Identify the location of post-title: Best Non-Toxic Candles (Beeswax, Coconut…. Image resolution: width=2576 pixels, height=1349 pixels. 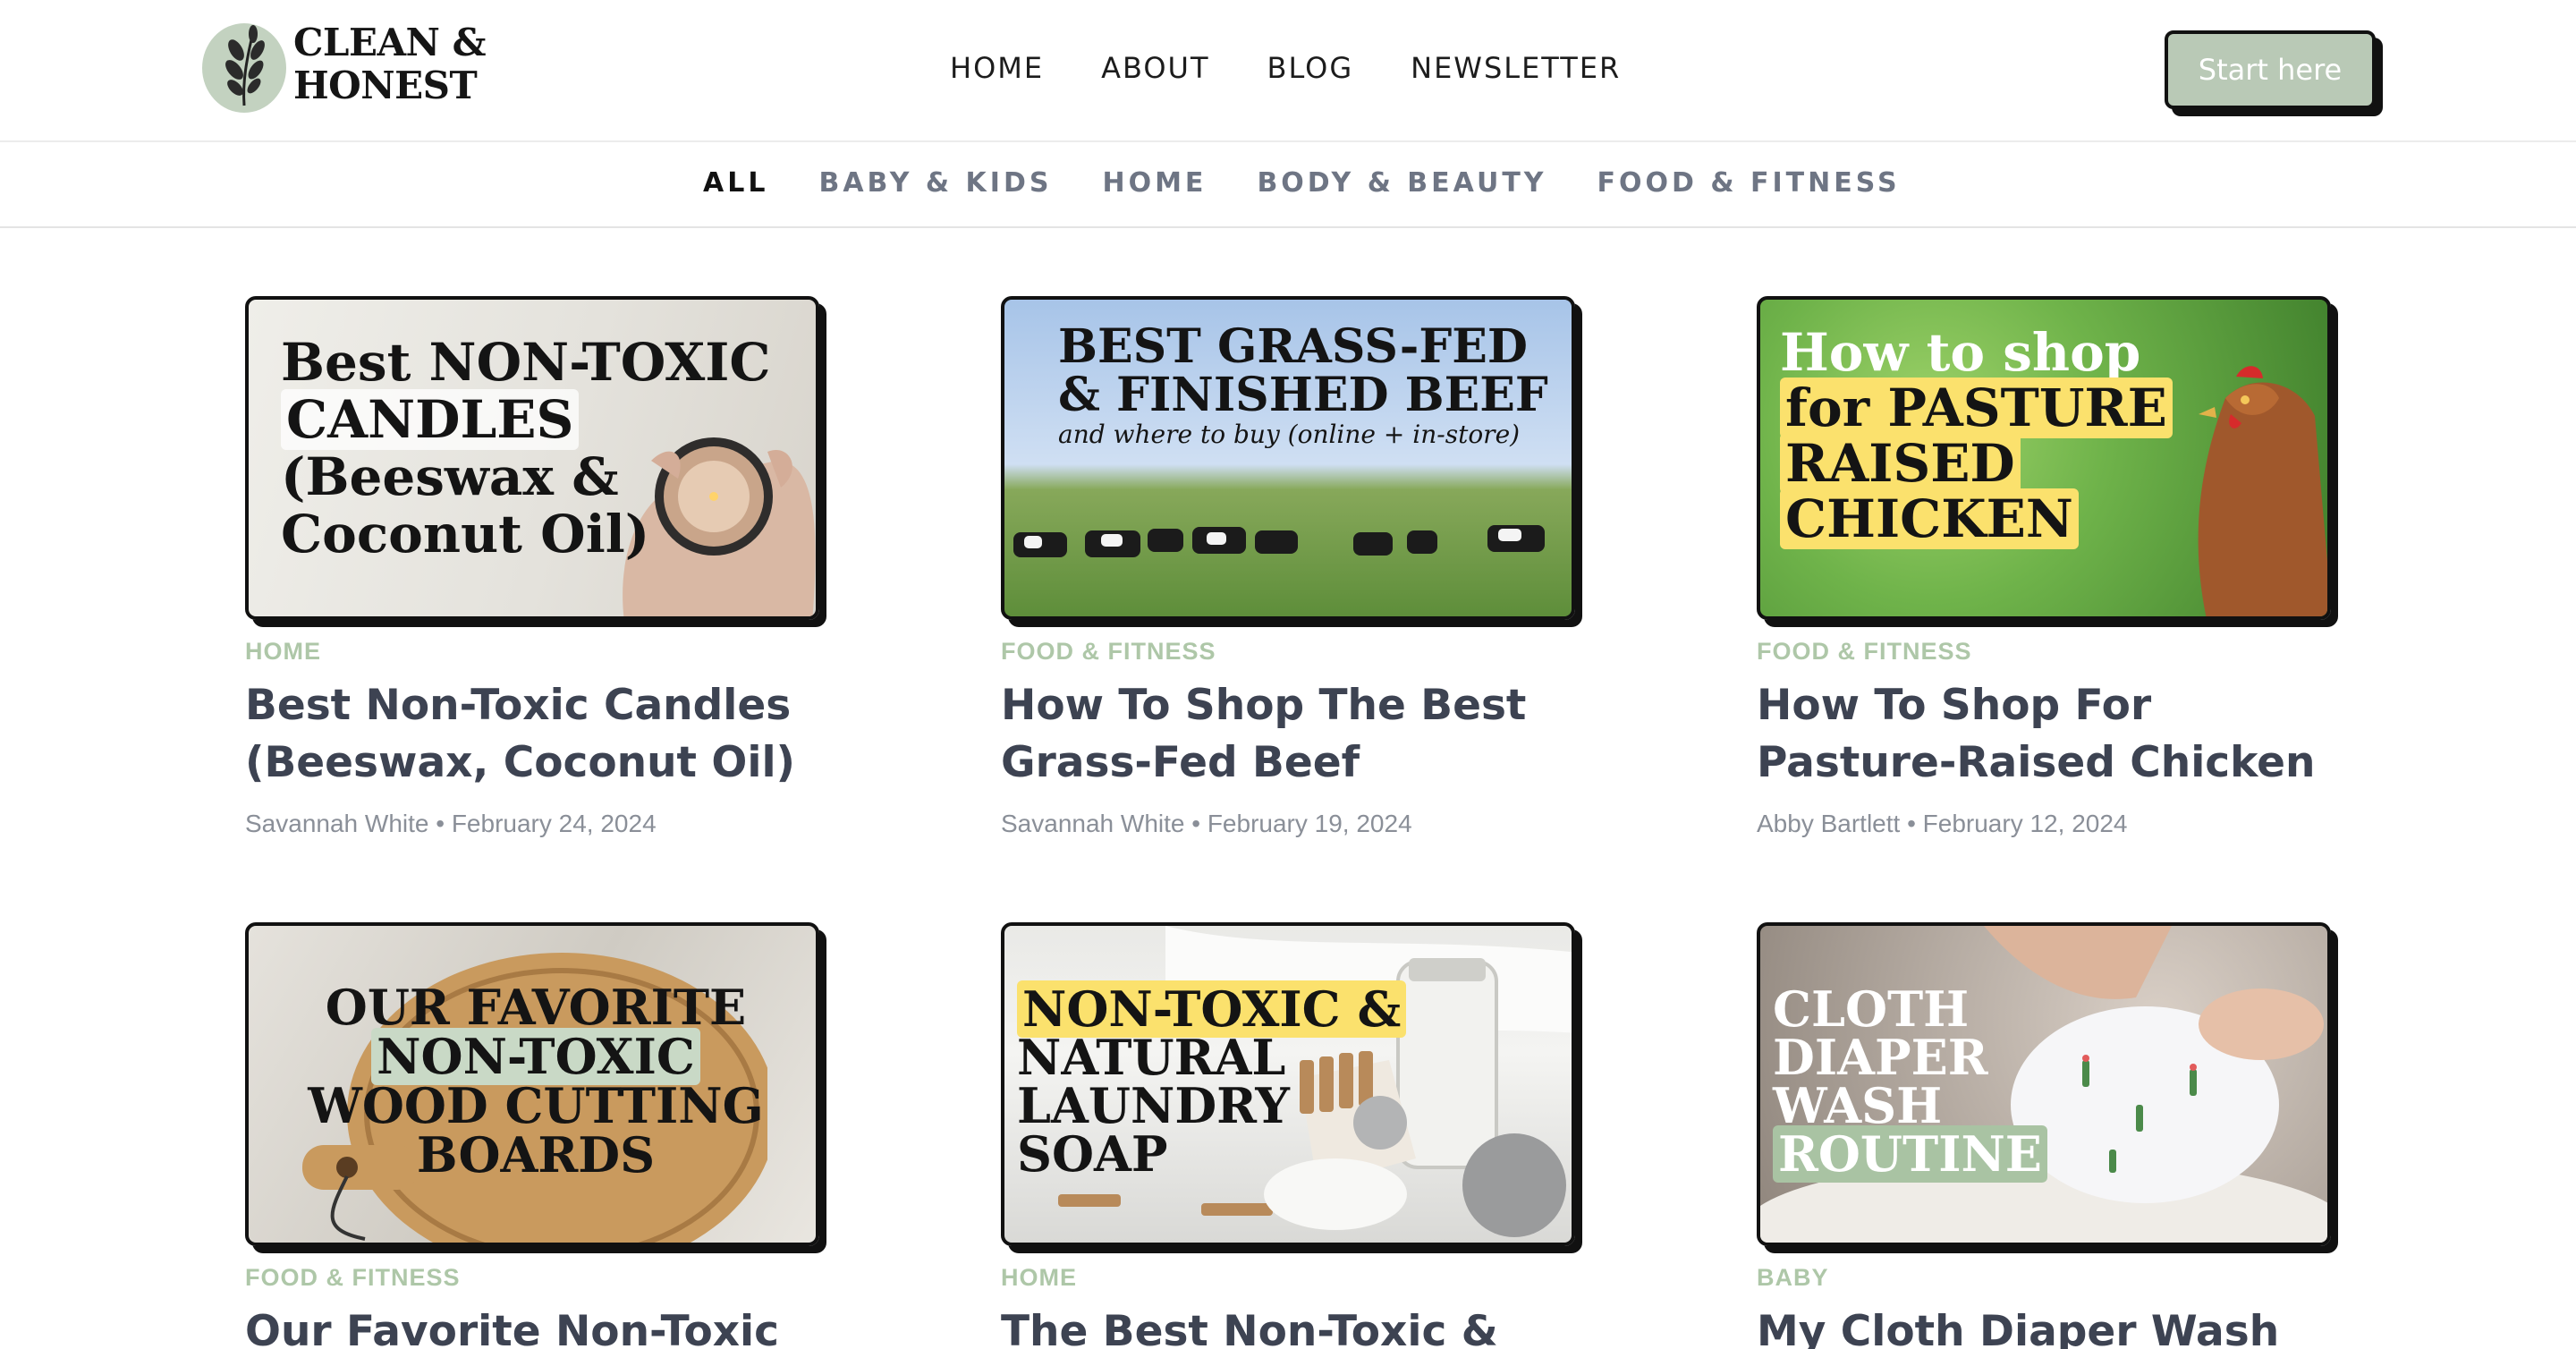
(531, 734).